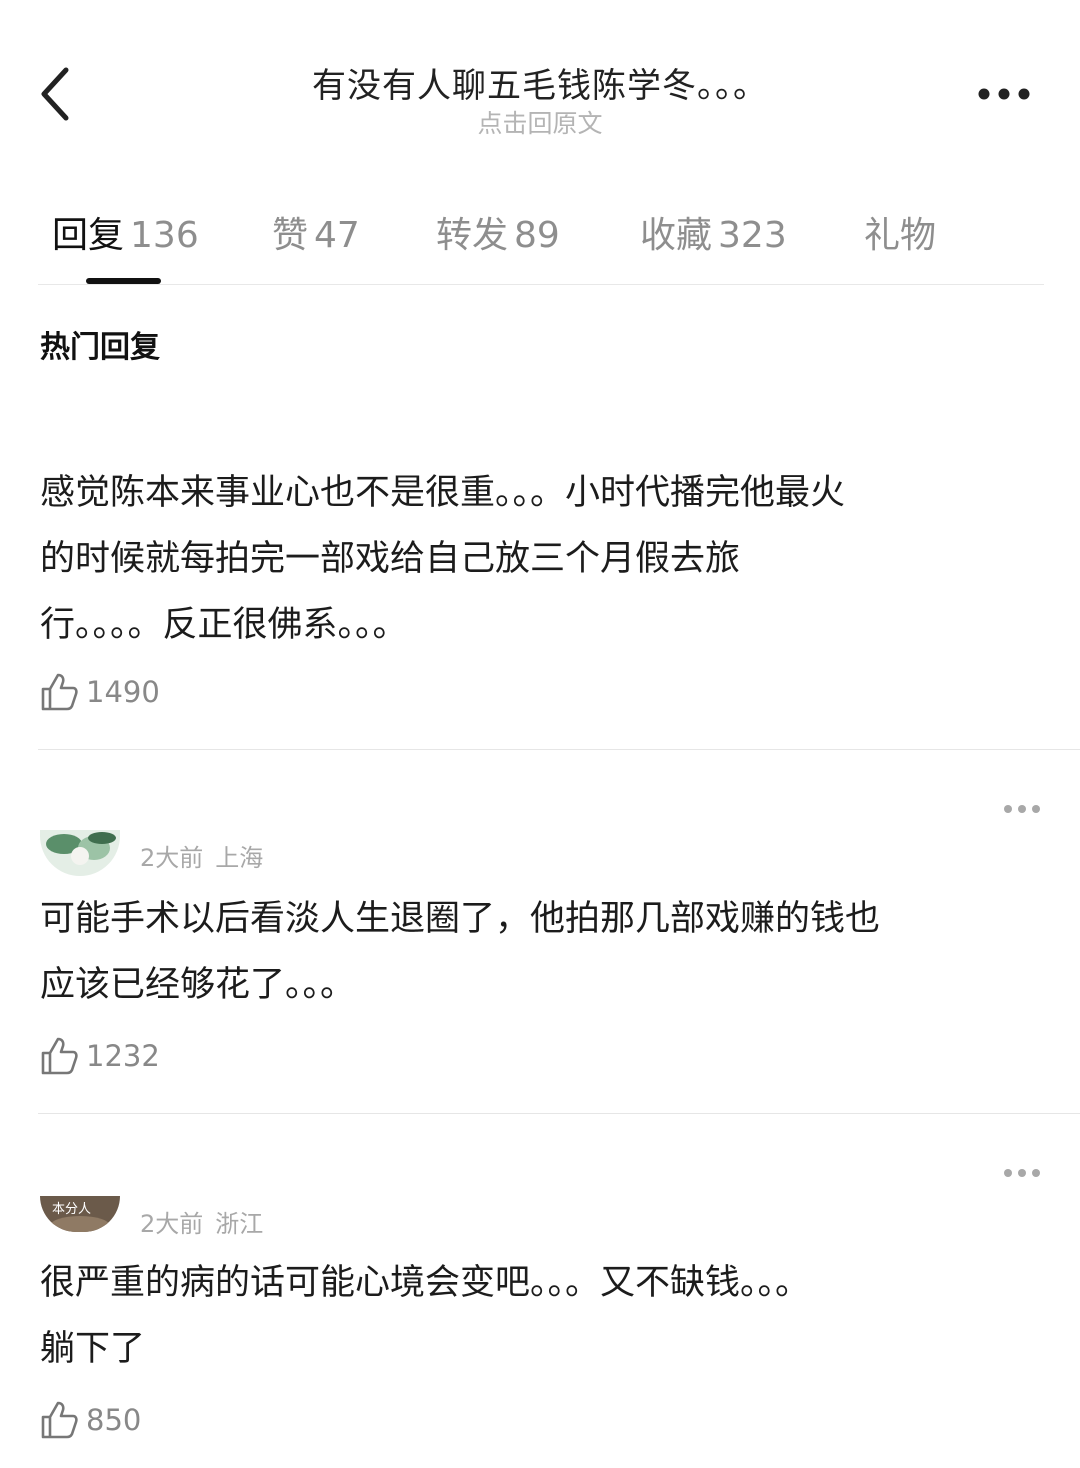  Describe the element at coordinates (114, 1420) in the screenshot. I see `like-count: 850` at that location.